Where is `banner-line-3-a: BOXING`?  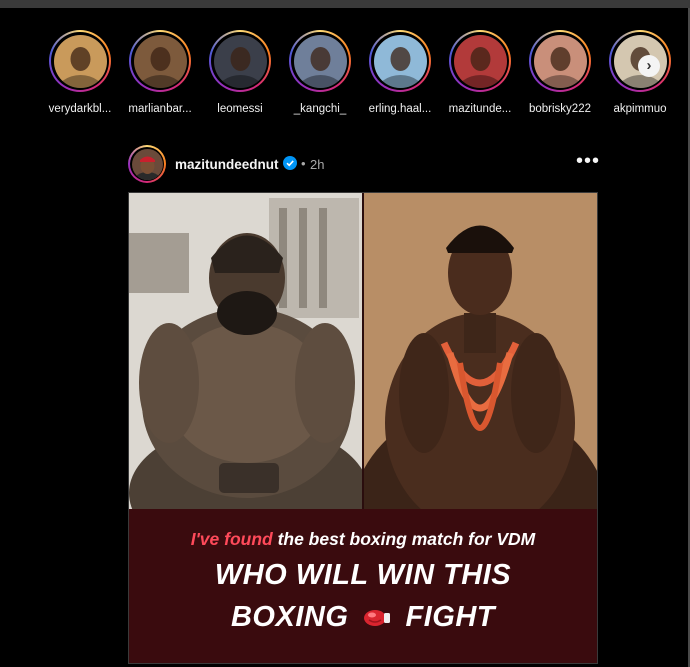 banner-line-3-a: BOXING is located at coordinates (289, 617).